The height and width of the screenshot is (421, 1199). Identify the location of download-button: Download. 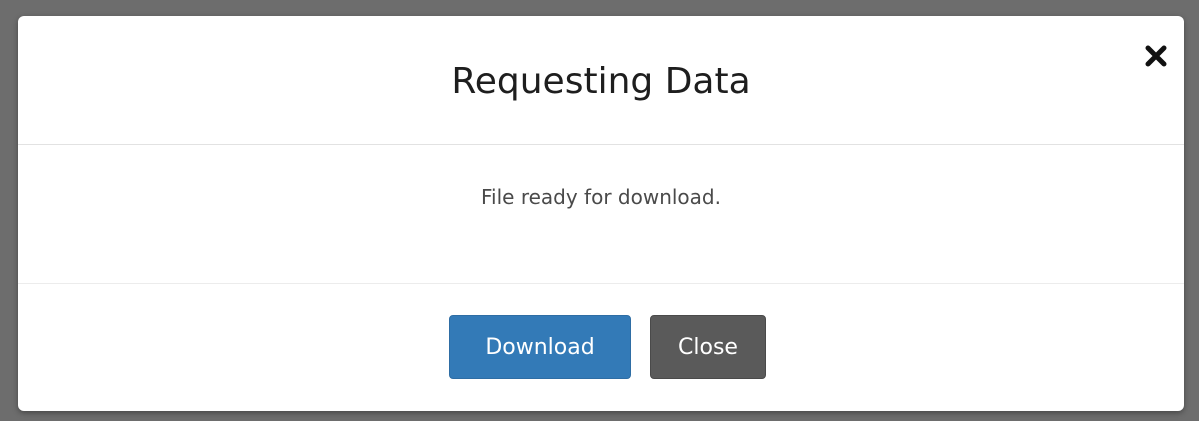
(540, 347).